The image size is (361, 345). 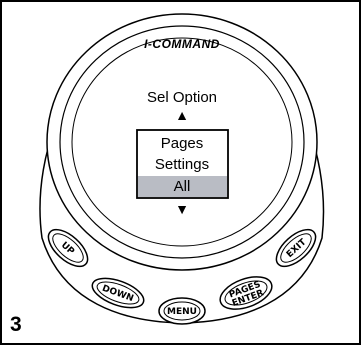 I want to click on option-settings: Settings, so click(x=182, y=164).